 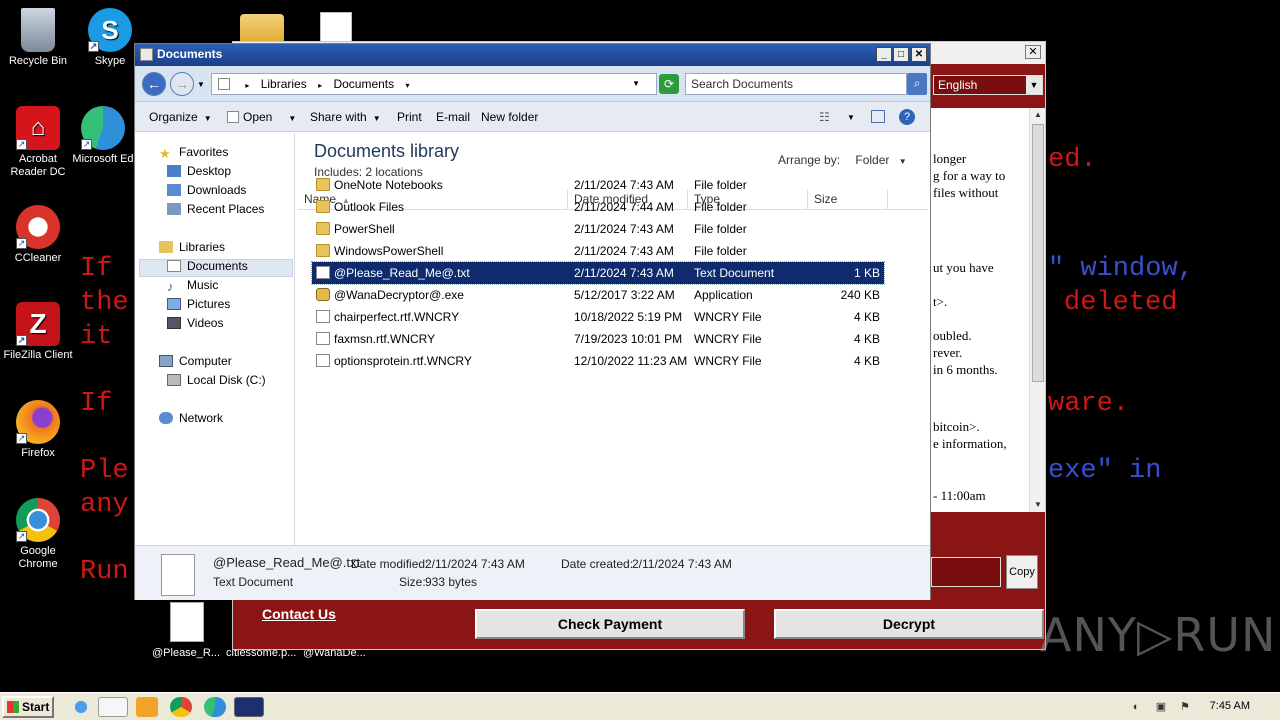 What do you see at coordinates (262, 29) in the screenshot?
I see `handshake-icon` at bounding box center [262, 29].